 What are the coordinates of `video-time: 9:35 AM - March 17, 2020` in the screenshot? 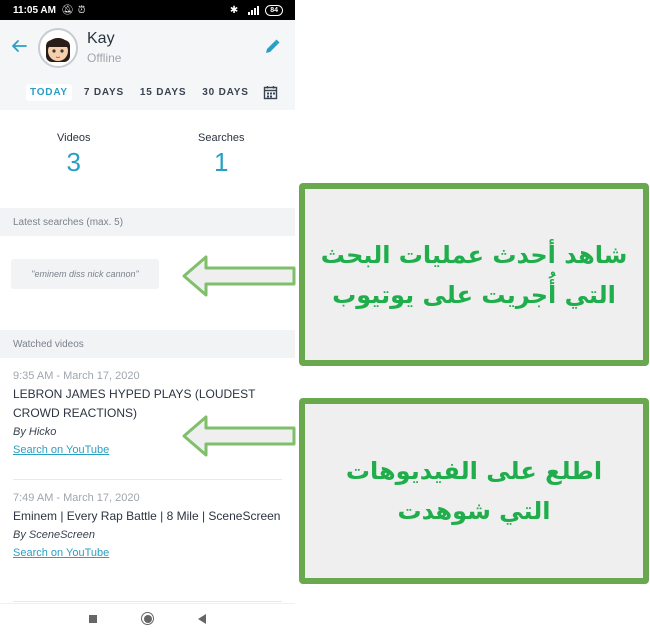 It's located at (76, 376).